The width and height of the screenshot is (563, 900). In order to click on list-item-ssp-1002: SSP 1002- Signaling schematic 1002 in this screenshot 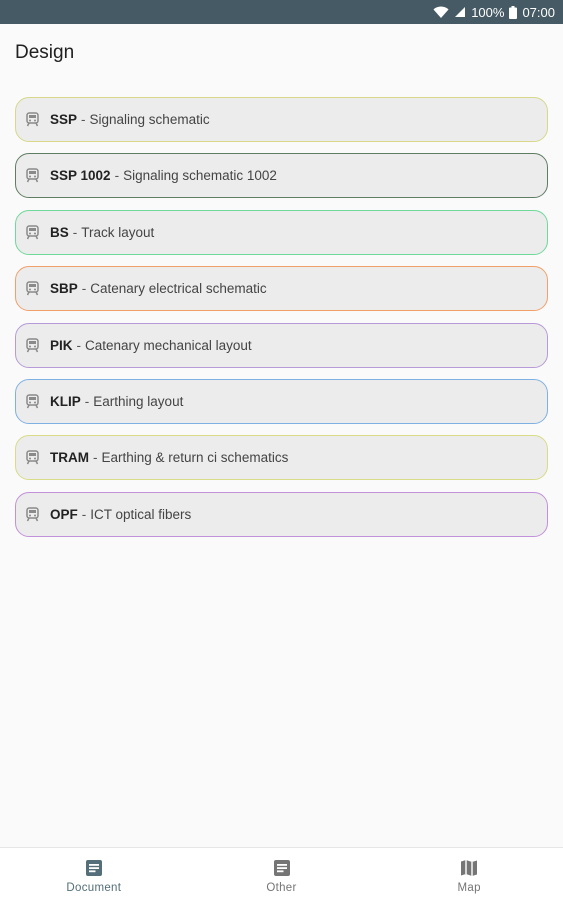, I will do `click(281, 176)`.